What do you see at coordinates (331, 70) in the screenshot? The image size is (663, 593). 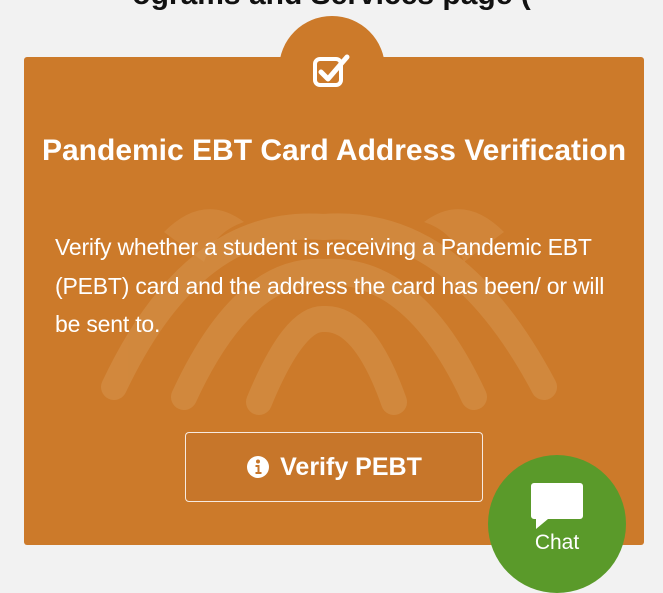 I see `checkbox-check-icon` at bounding box center [331, 70].